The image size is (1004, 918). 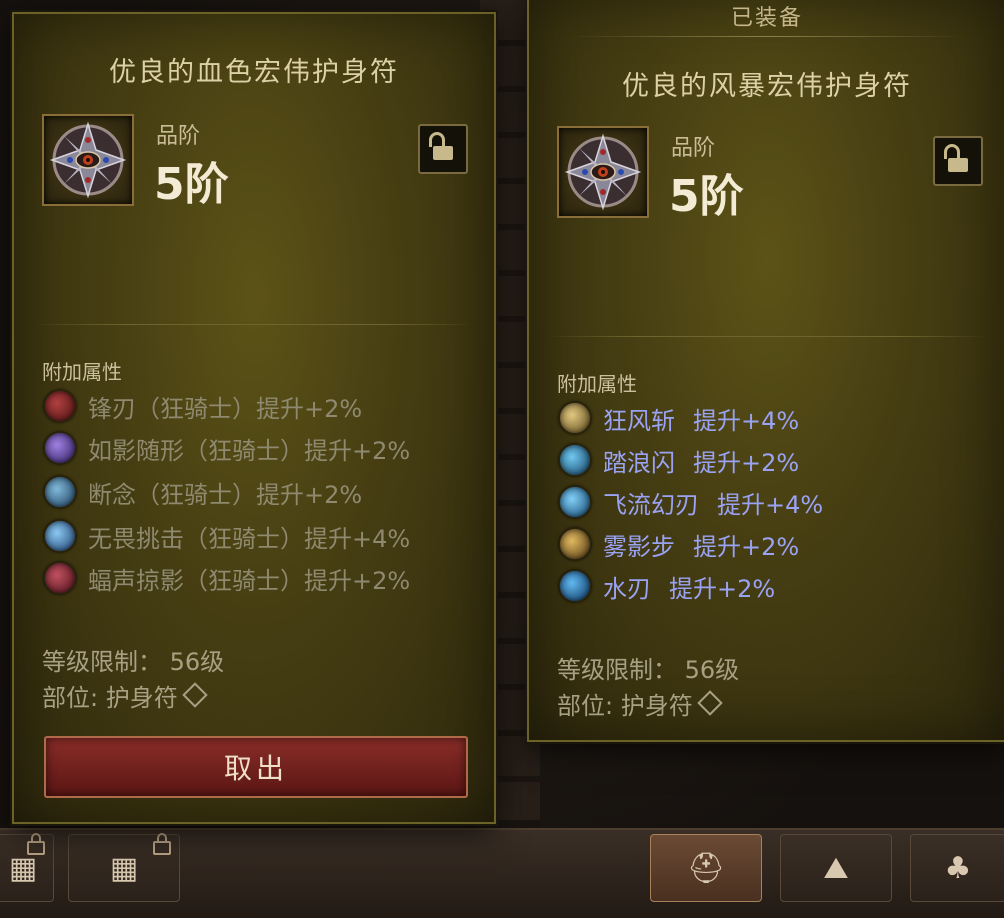 I want to click on item-title: 优良的血色宏伟护身符, so click(x=254, y=72).